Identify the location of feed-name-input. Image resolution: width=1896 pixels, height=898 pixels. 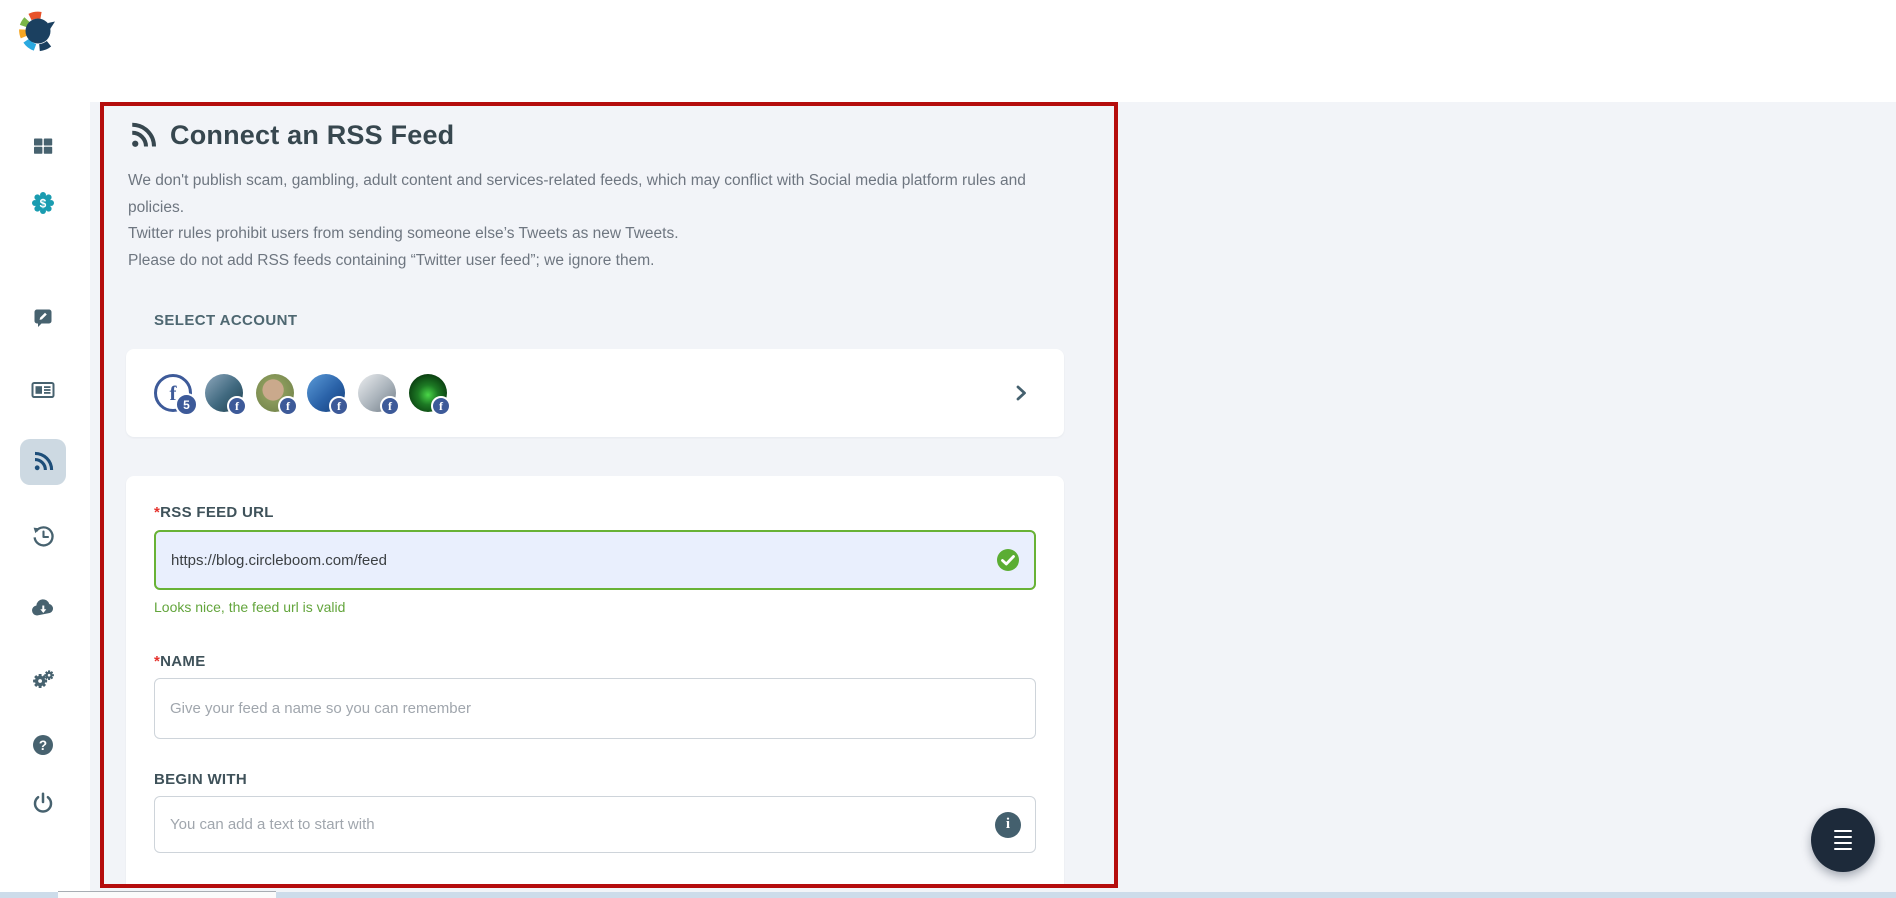
(595, 708).